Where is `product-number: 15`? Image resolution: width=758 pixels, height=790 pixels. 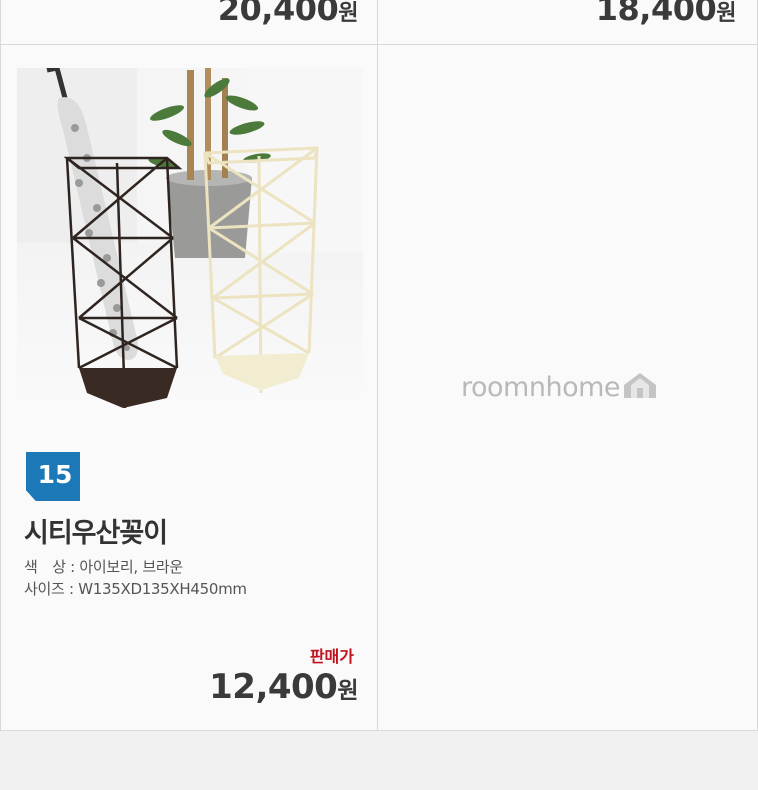
product-number: 15 is located at coordinates (55, 474).